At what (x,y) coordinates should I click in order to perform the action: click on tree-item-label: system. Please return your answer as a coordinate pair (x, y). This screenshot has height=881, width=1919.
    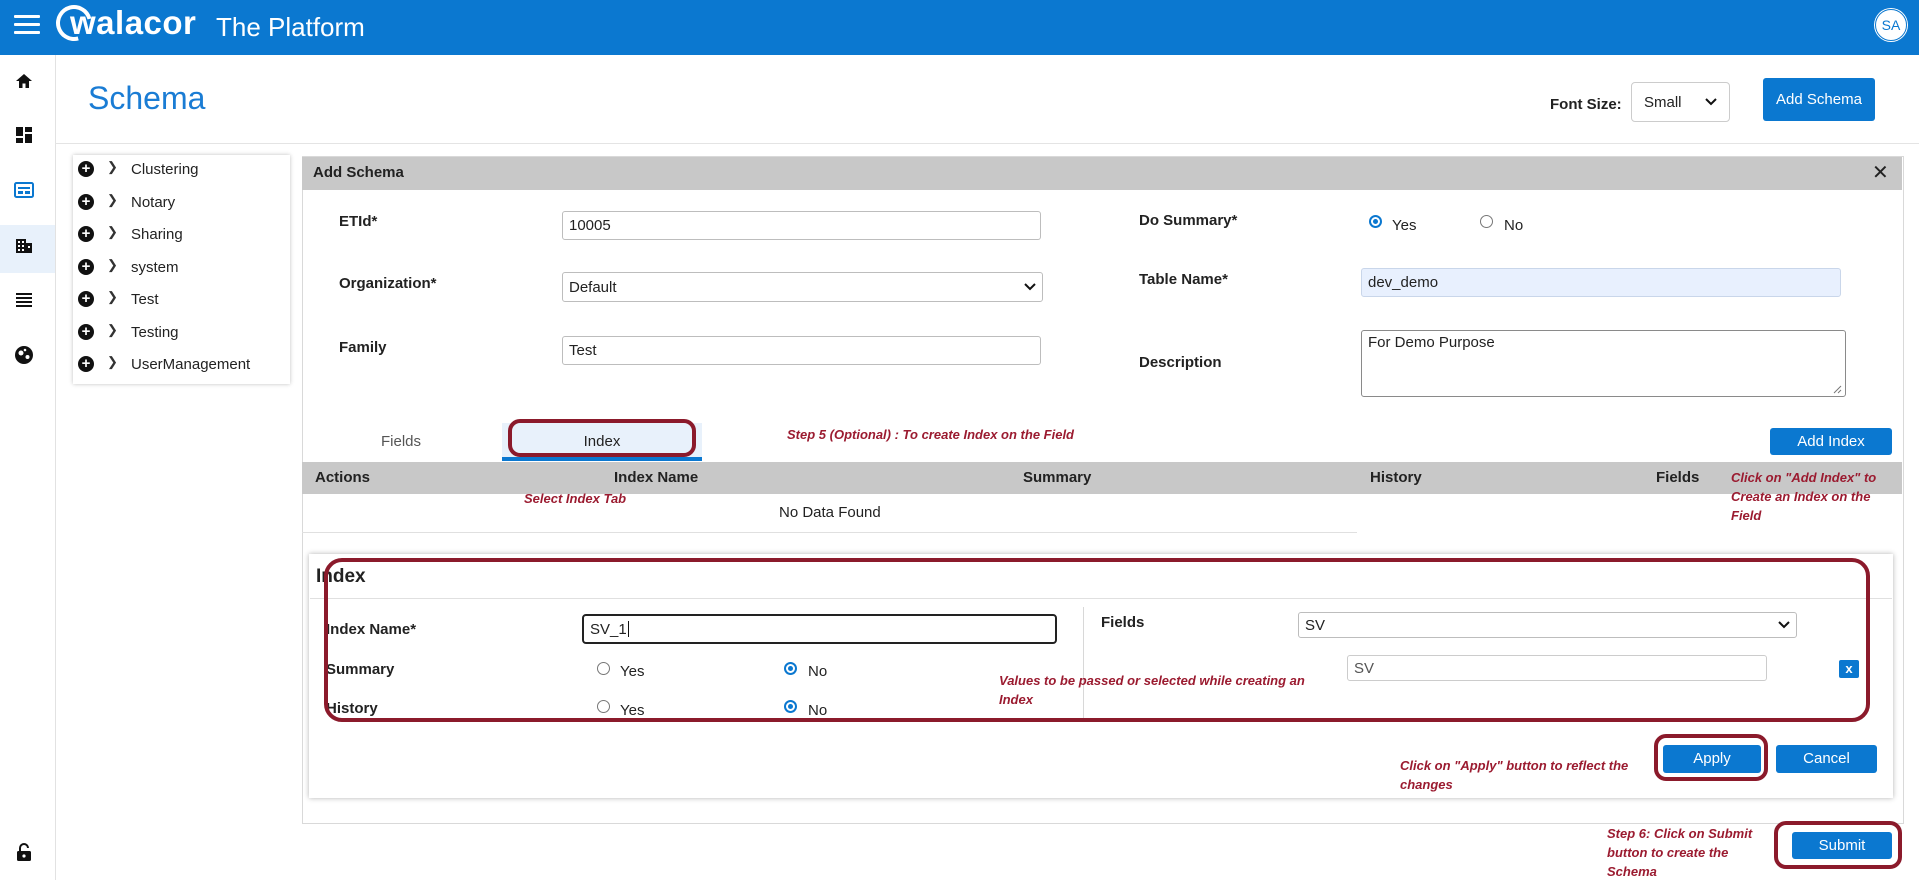
    Looking at the image, I should click on (155, 267).